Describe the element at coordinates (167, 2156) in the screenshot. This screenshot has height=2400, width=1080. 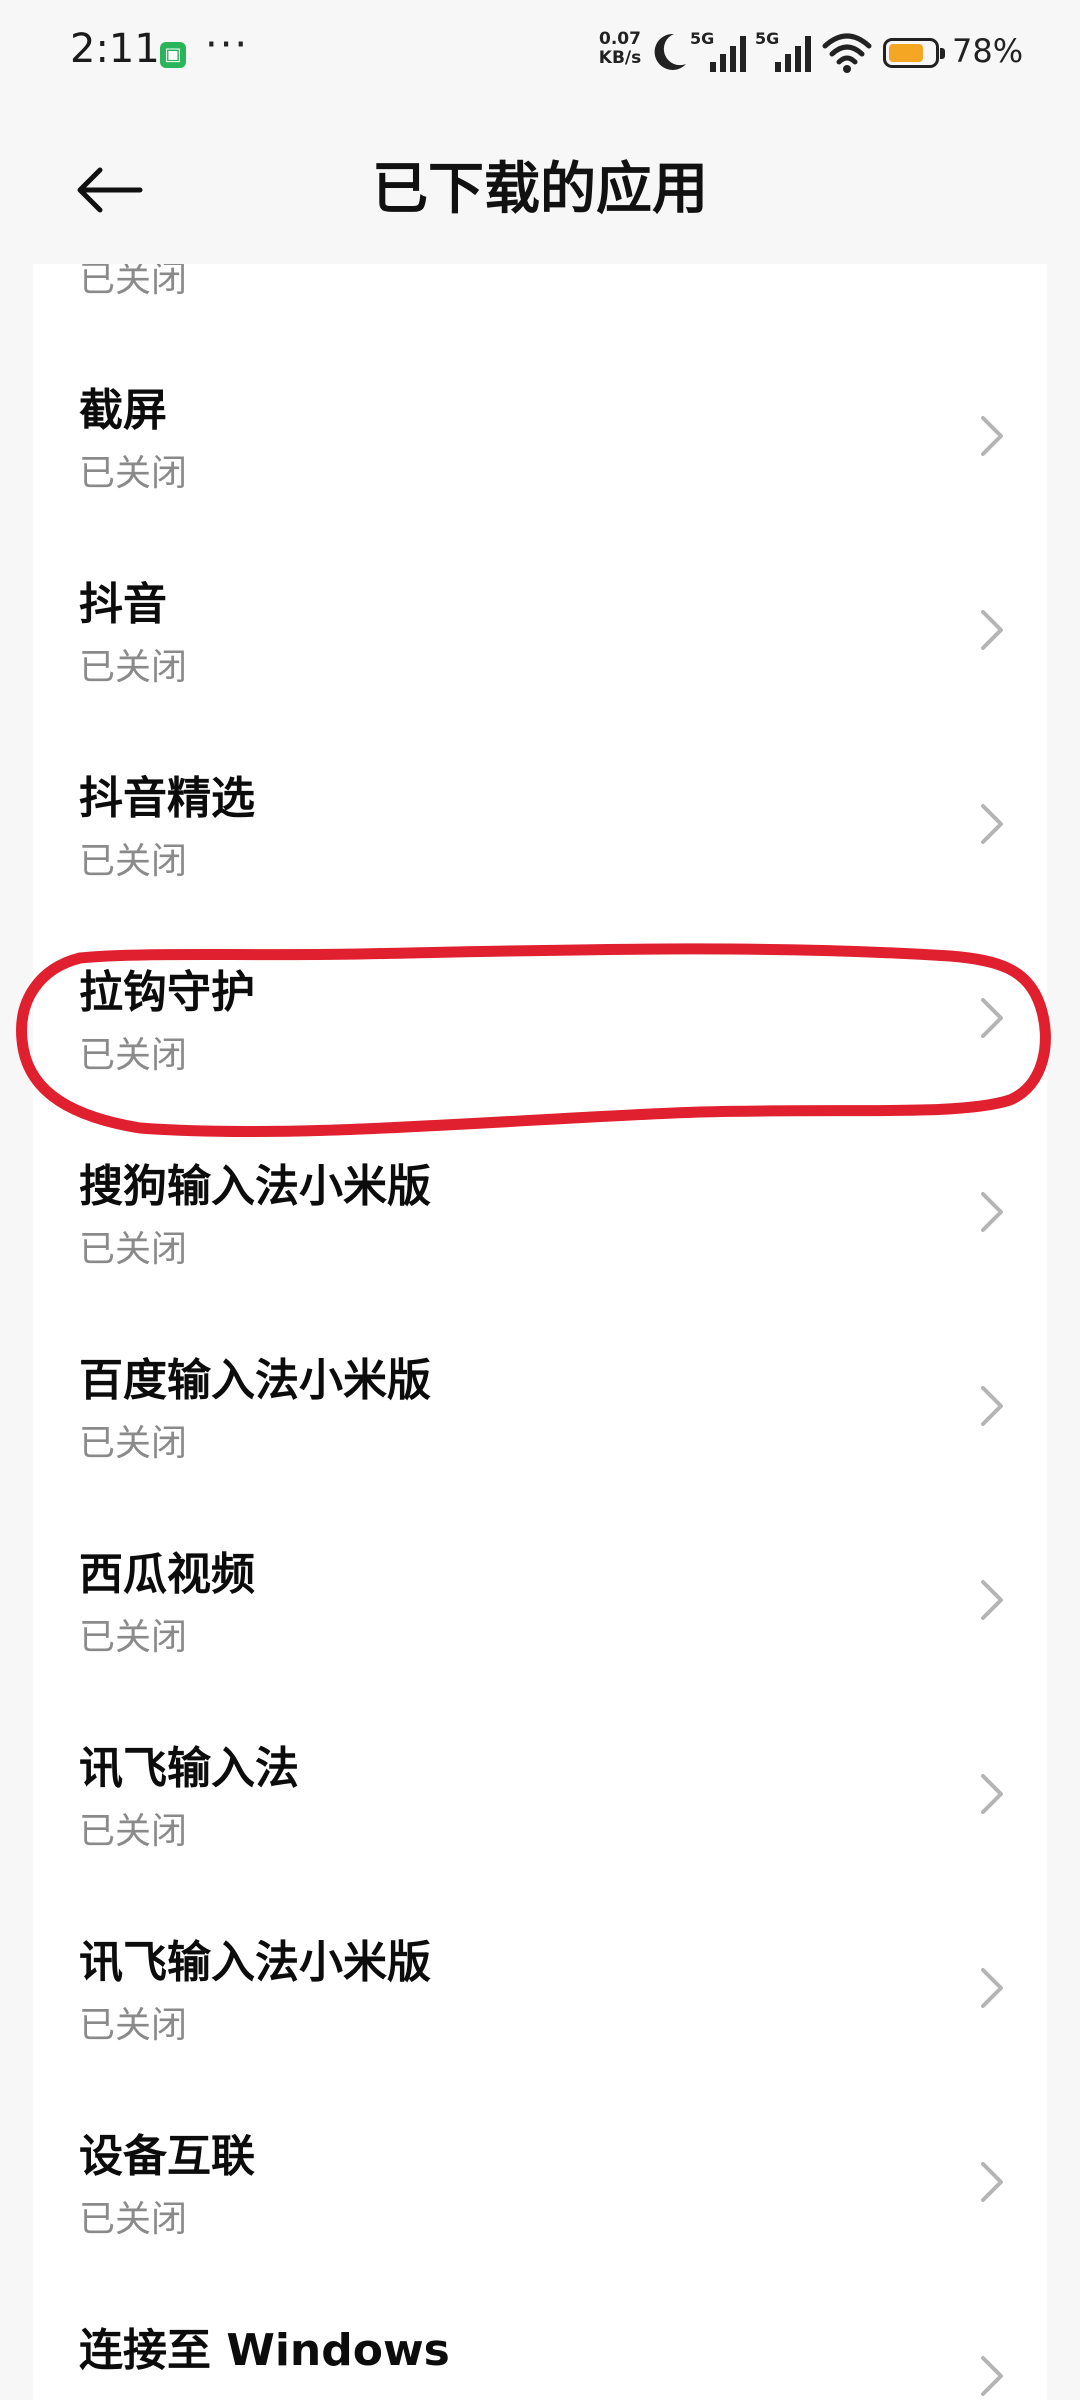
I see `app-name: 设备互联` at that location.